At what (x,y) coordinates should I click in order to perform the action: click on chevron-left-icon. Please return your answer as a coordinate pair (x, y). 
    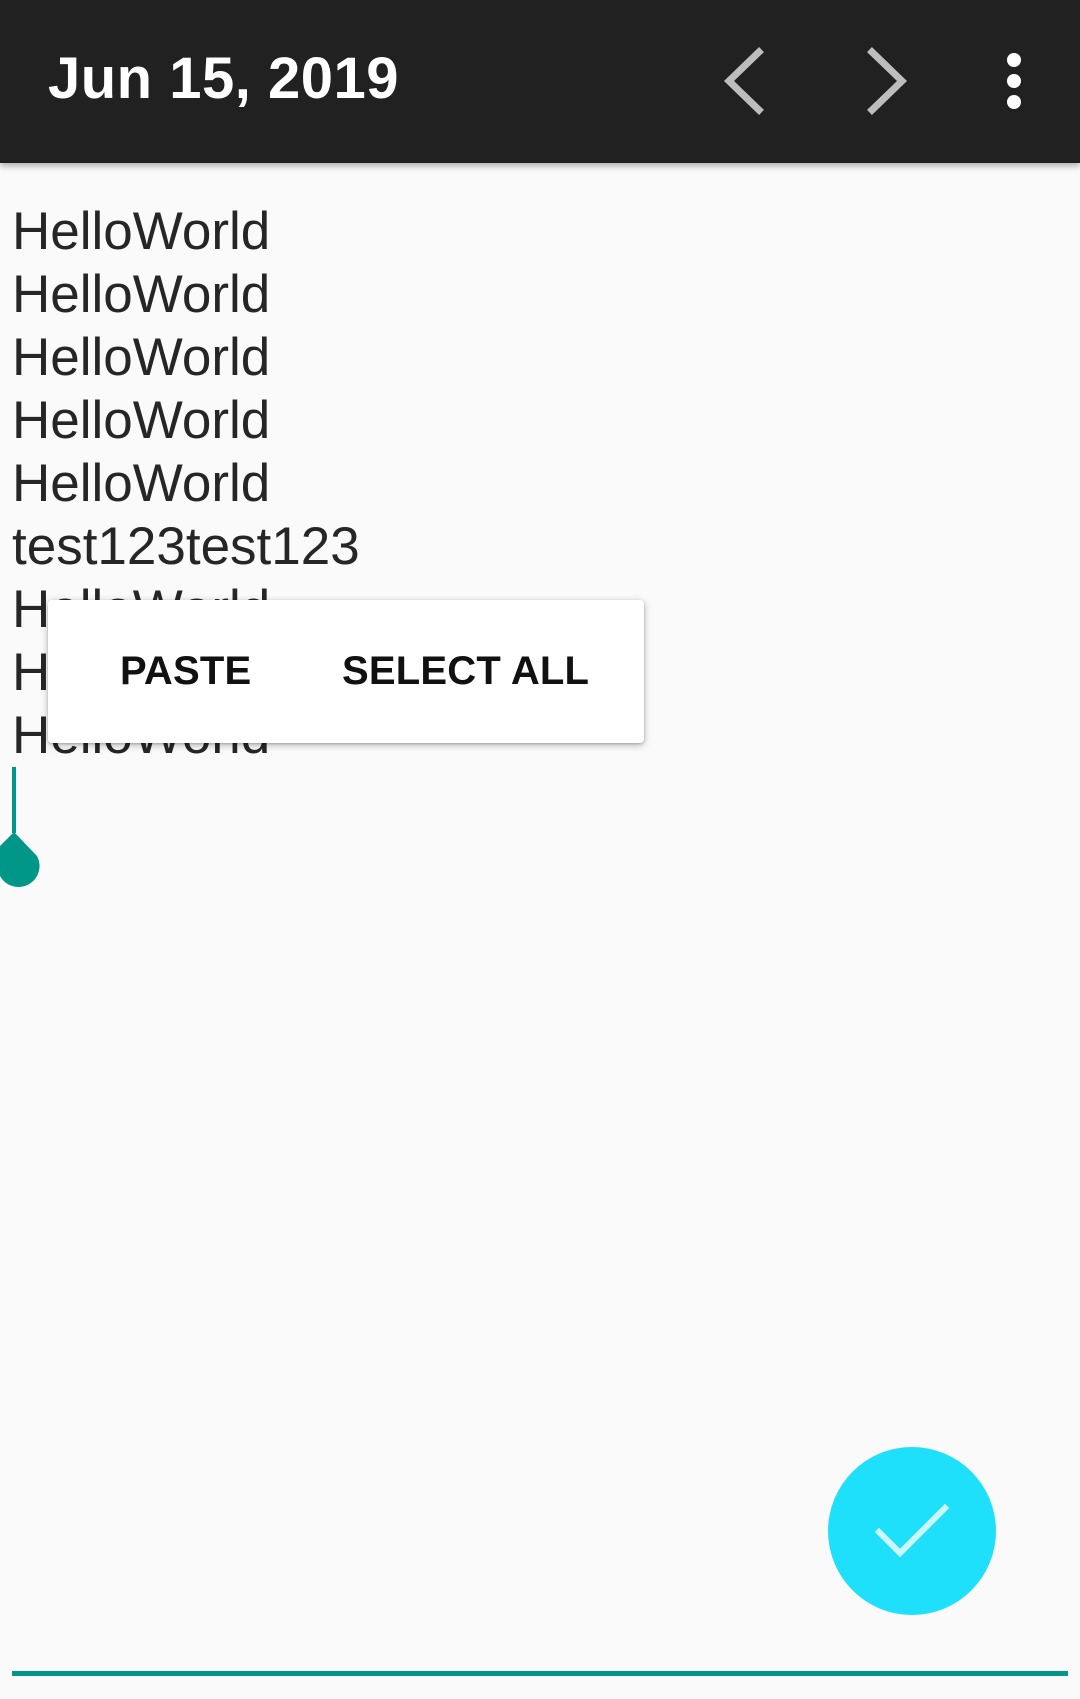
    Looking at the image, I should click on (743, 81).